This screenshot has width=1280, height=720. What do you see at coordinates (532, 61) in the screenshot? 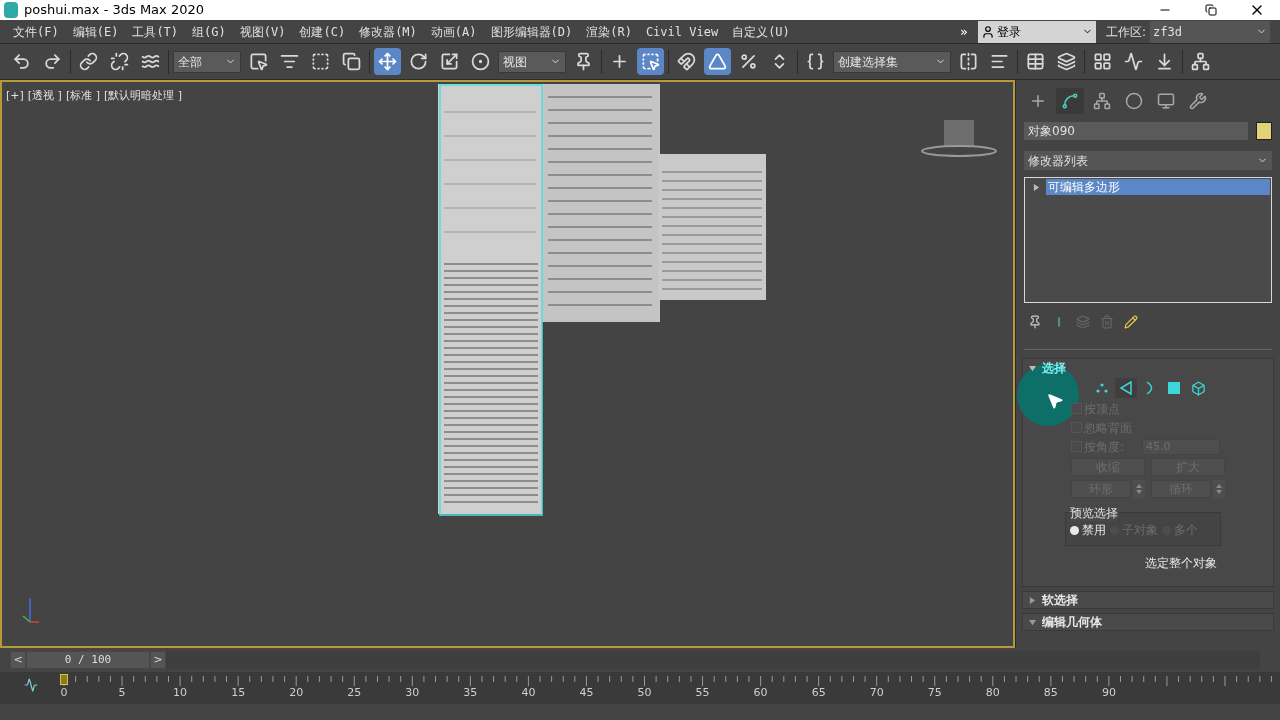
I see `dropdown: 视图` at bounding box center [532, 61].